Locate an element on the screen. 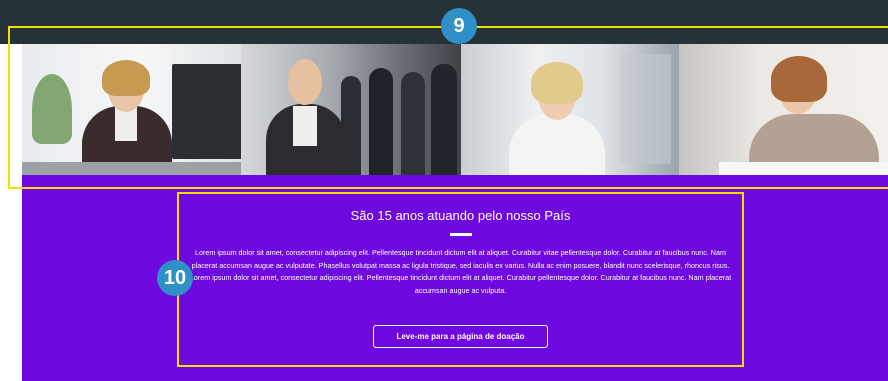 The height and width of the screenshot is (381, 888). annotation-badge-9: 9 is located at coordinates (459, 26).